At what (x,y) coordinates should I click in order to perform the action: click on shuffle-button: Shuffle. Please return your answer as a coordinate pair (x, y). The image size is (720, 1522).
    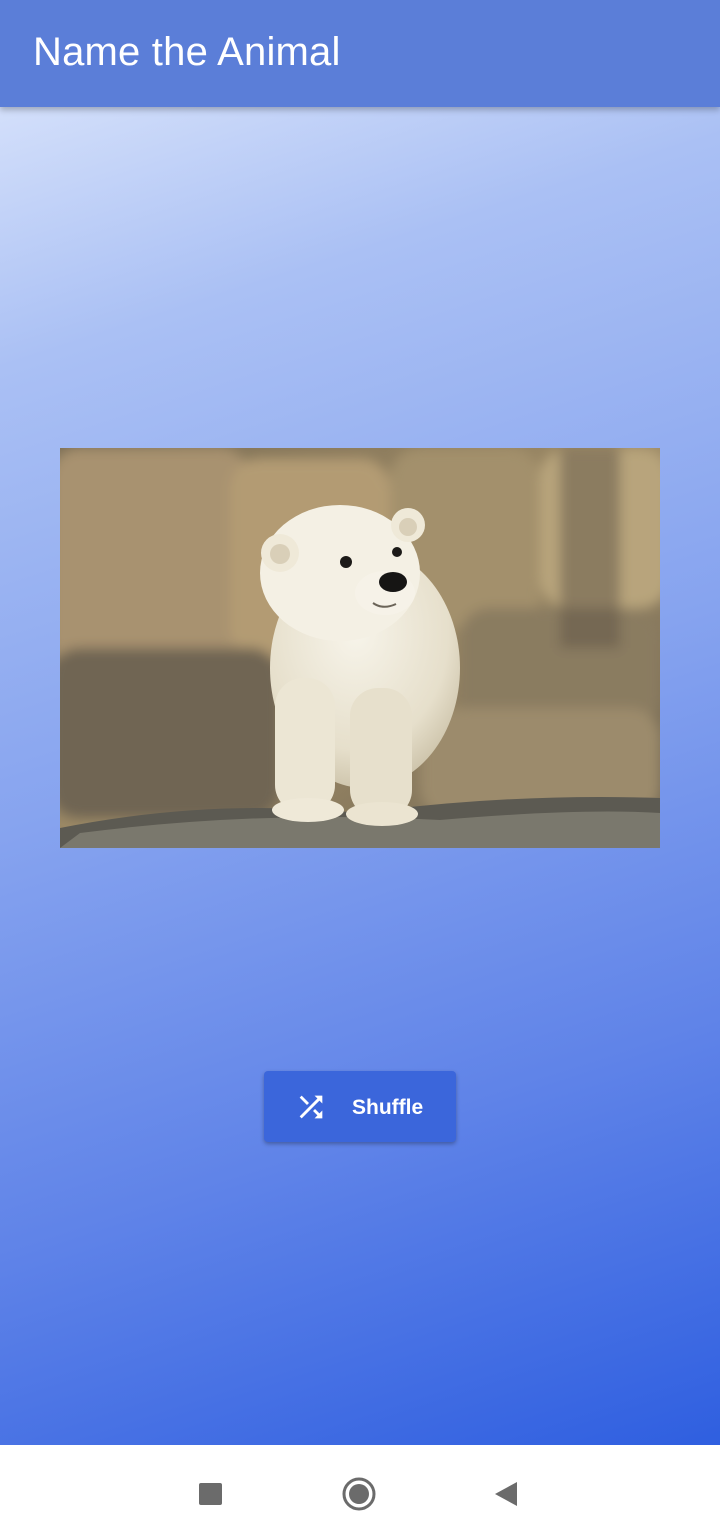
    Looking at the image, I should click on (360, 1106).